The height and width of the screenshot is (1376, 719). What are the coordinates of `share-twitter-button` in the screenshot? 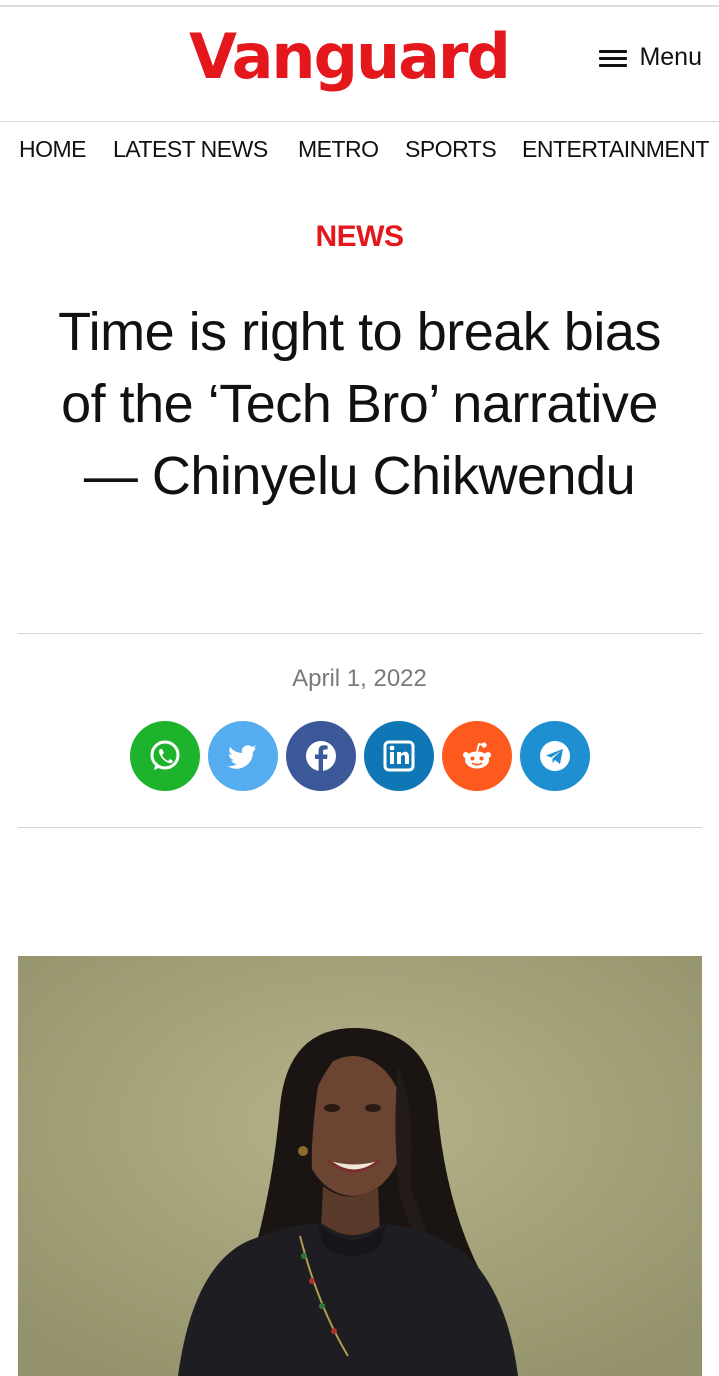 It's located at (243, 756).